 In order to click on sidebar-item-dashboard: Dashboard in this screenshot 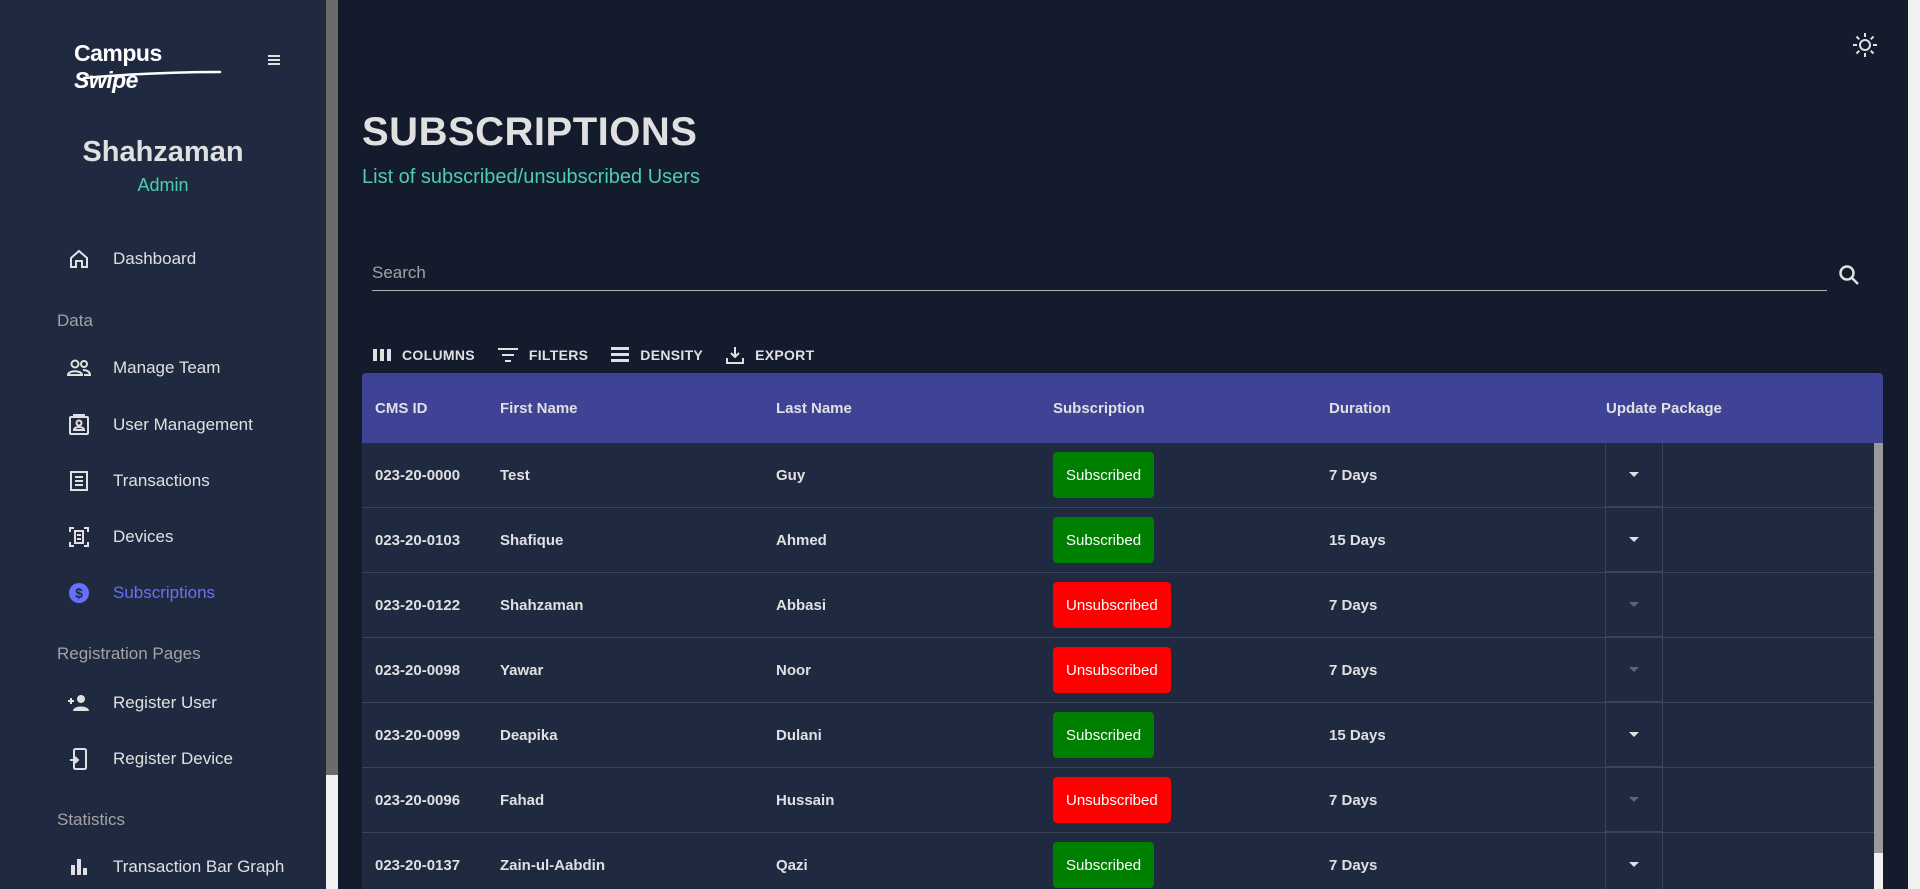, I will do `click(130, 259)`.